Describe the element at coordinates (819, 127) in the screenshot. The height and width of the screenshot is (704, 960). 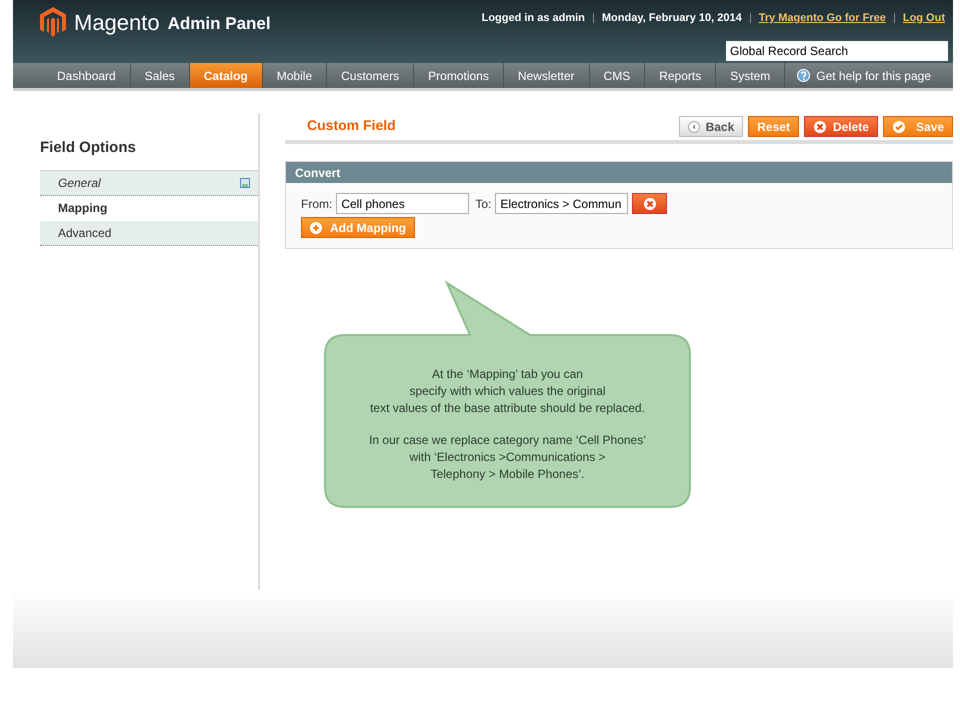
I see `delete-icon` at that location.